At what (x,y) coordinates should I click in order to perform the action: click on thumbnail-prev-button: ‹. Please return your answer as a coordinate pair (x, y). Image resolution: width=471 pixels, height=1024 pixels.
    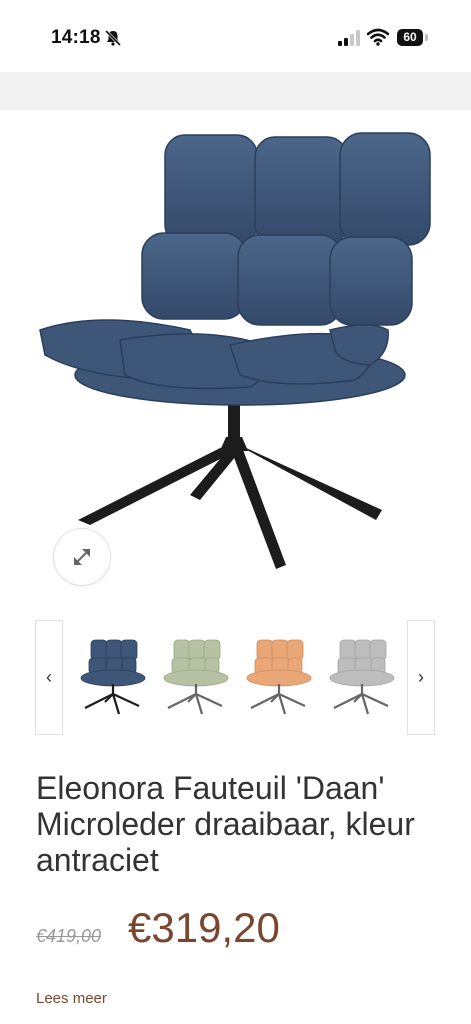
    Looking at the image, I should click on (49, 677).